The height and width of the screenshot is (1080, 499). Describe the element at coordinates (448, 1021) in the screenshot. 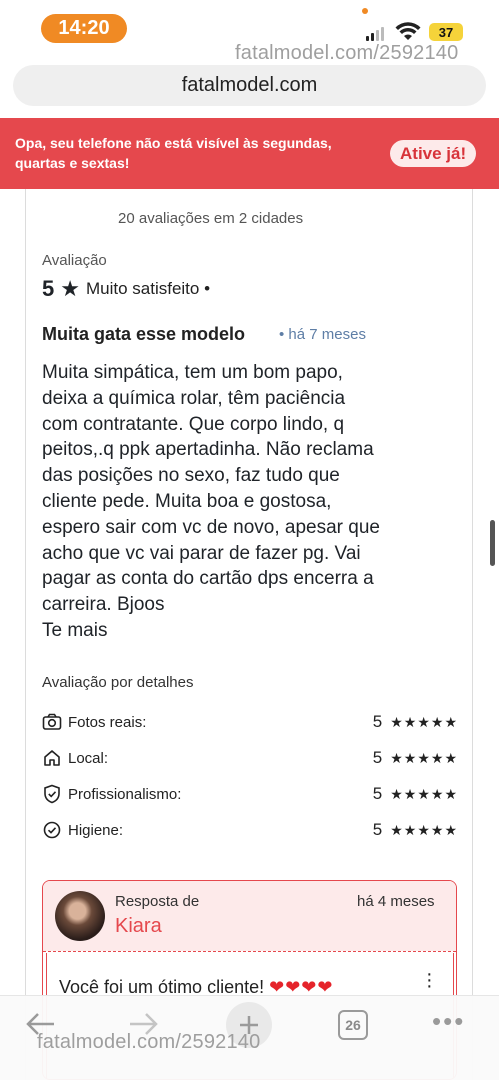

I see `more-menu-icon: •••` at that location.